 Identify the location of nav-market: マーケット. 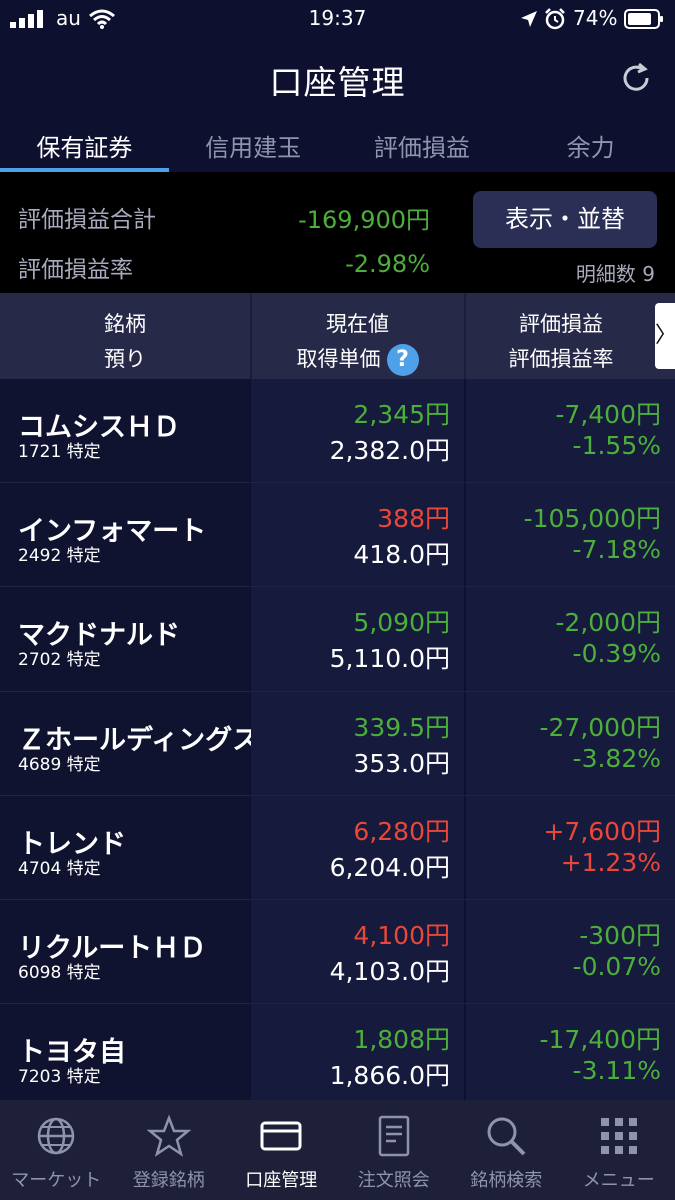
(56, 1150).